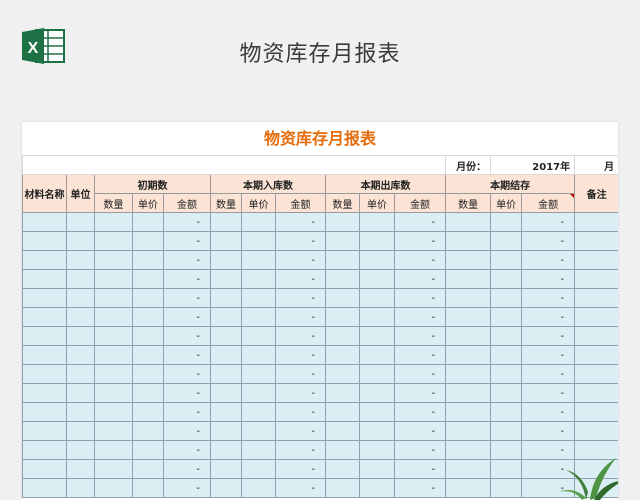  I want to click on sheet-title: 物资库存月报表, so click(320, 138).